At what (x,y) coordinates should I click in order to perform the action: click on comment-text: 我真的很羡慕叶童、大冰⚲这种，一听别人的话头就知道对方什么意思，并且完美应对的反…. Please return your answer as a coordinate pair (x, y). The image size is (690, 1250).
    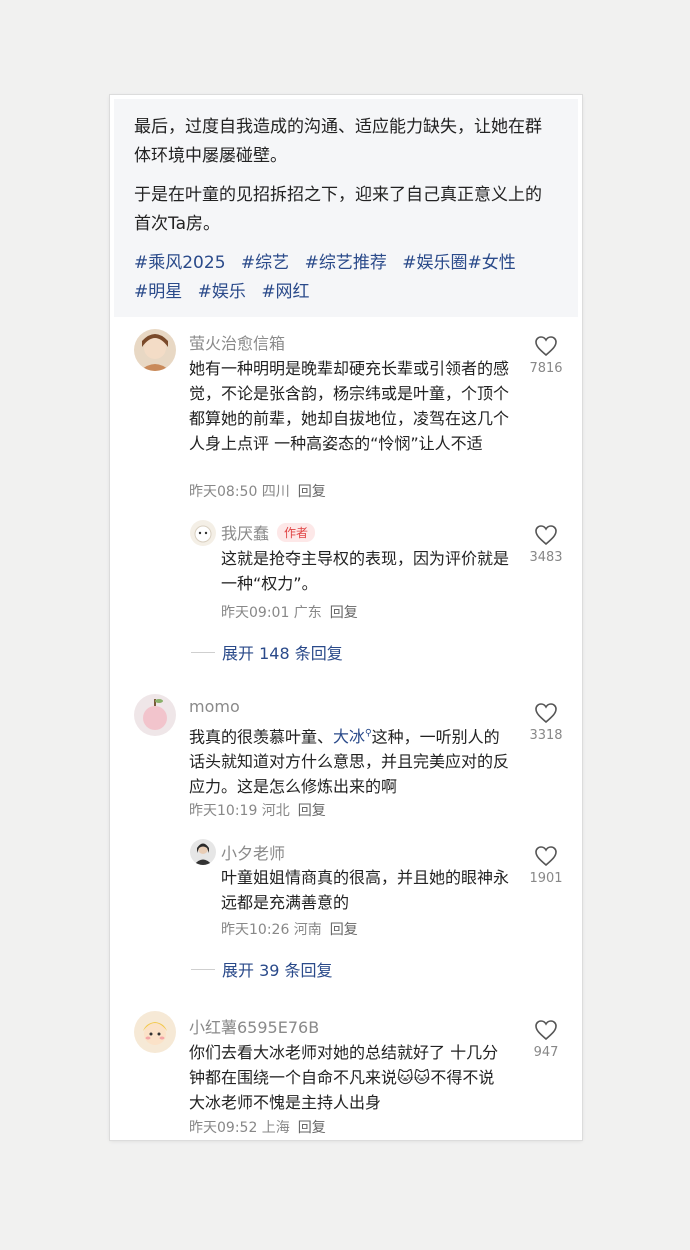
    Looking at the image, I should click on (351, 760).